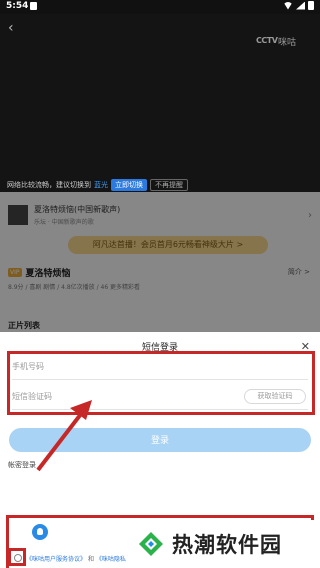 The image size is (320, 568). I want to click on status-bar: 5:54, so click(160, 7).